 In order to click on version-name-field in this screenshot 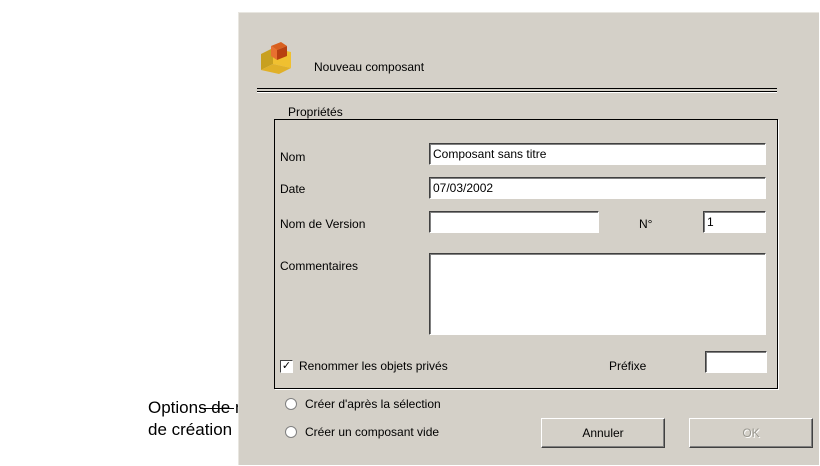, I will do `click(514, 222)`.